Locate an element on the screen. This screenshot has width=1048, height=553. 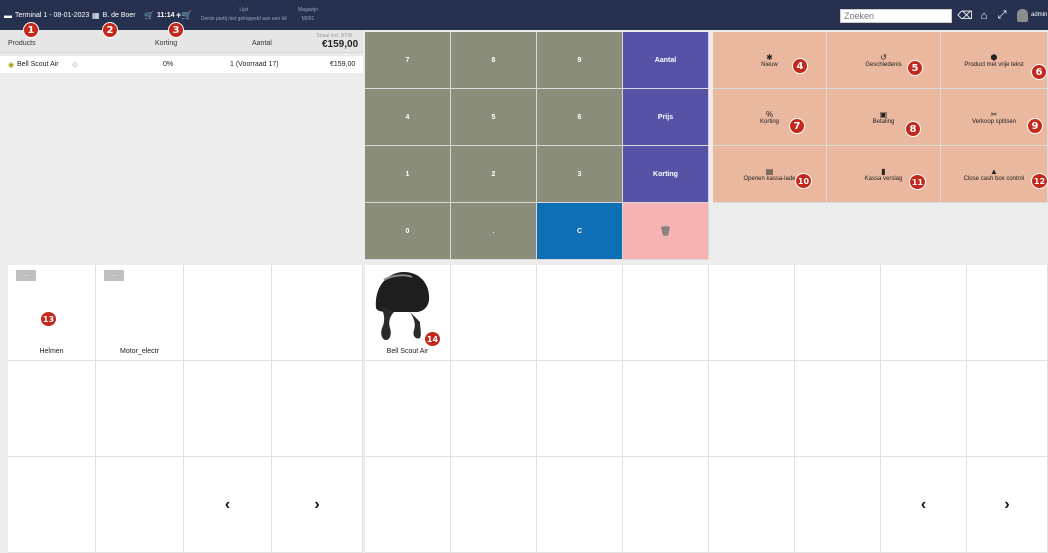
history-button: ↺ Geschiedenis is located at coordinates (884, 60).